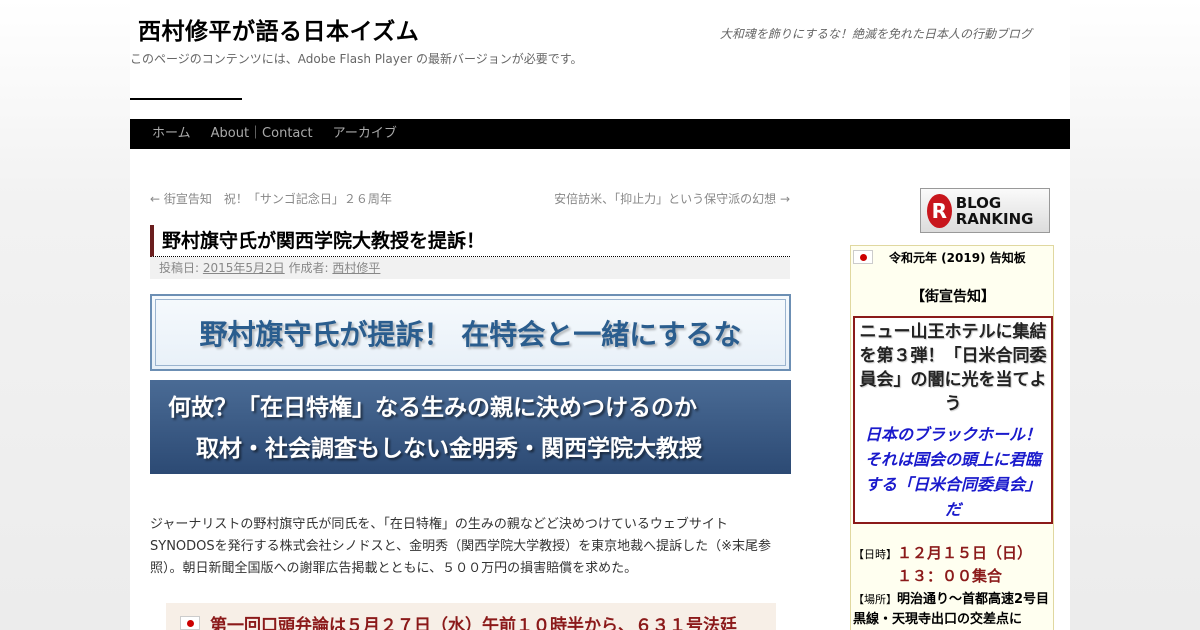 This screenshot has width=1200, height=630. Describe the element at coordinates (171, 134) in the screenshot. I see `nav-item-home: ホーム` at that location.